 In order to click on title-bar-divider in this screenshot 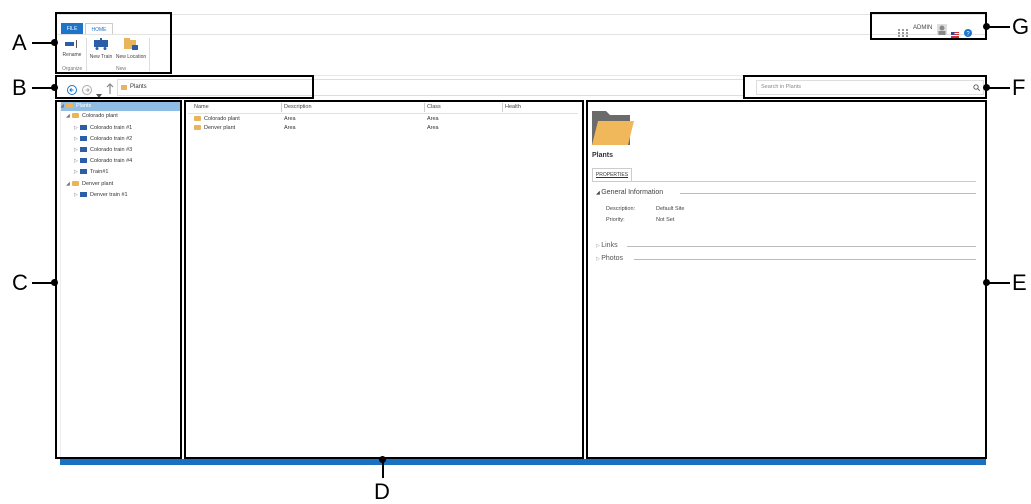, I will do `click(521, 14)`.